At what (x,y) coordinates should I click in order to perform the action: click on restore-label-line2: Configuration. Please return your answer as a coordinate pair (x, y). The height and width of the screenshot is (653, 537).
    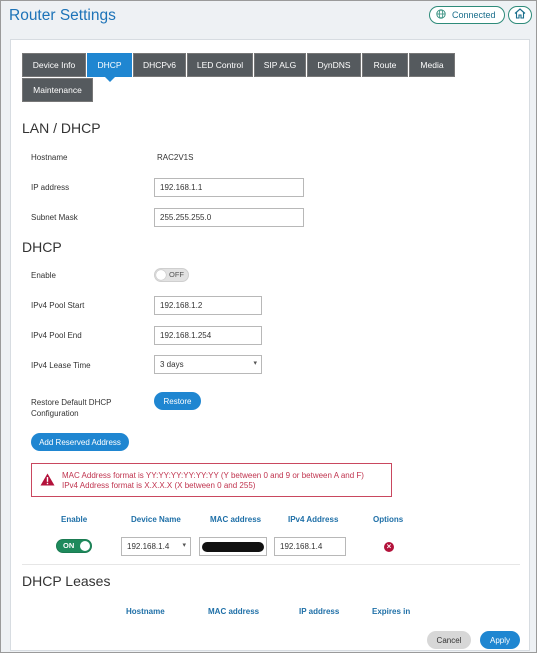
    Looking at the image, I should click on (55, 413).